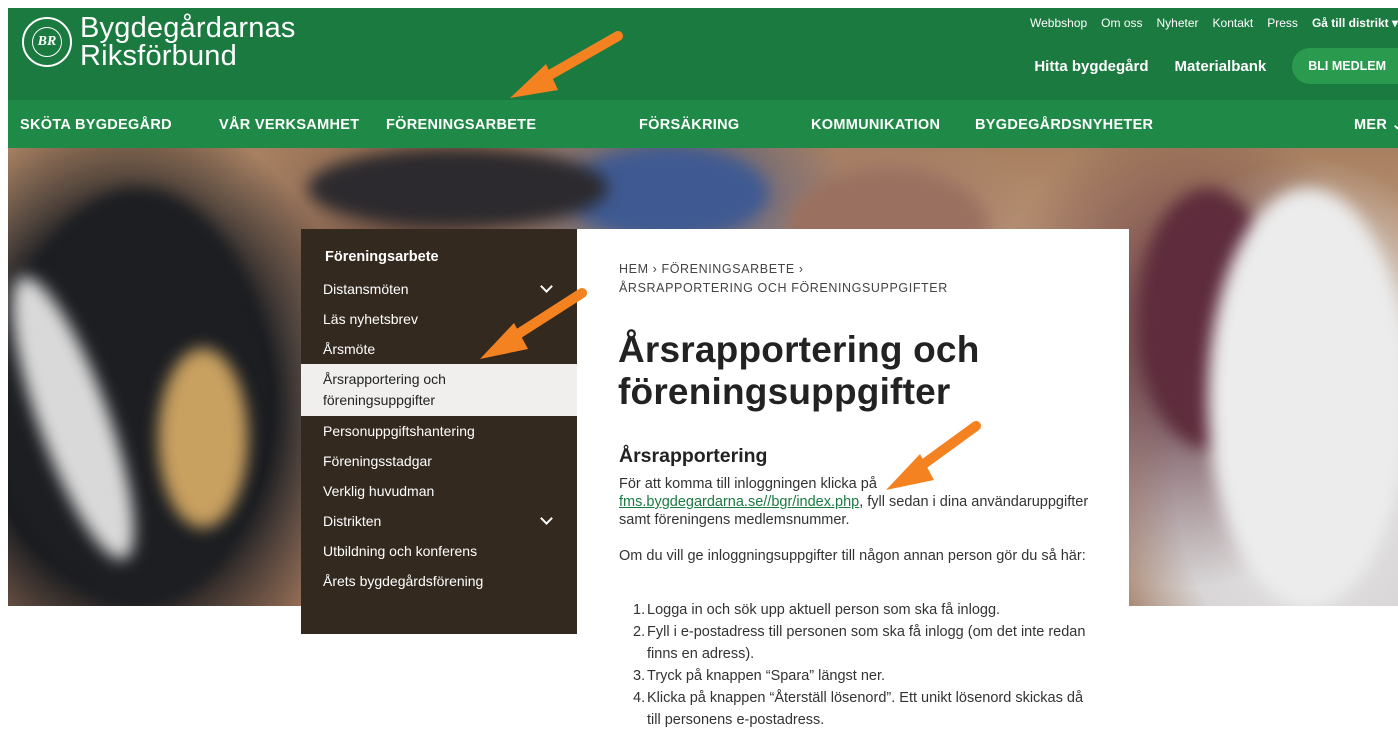  What do you see at coordinates (384, 379) in the screenshot?
I see `sidebar-item-label-line1: Årsrapportering och` at bounding box center [384, 379].